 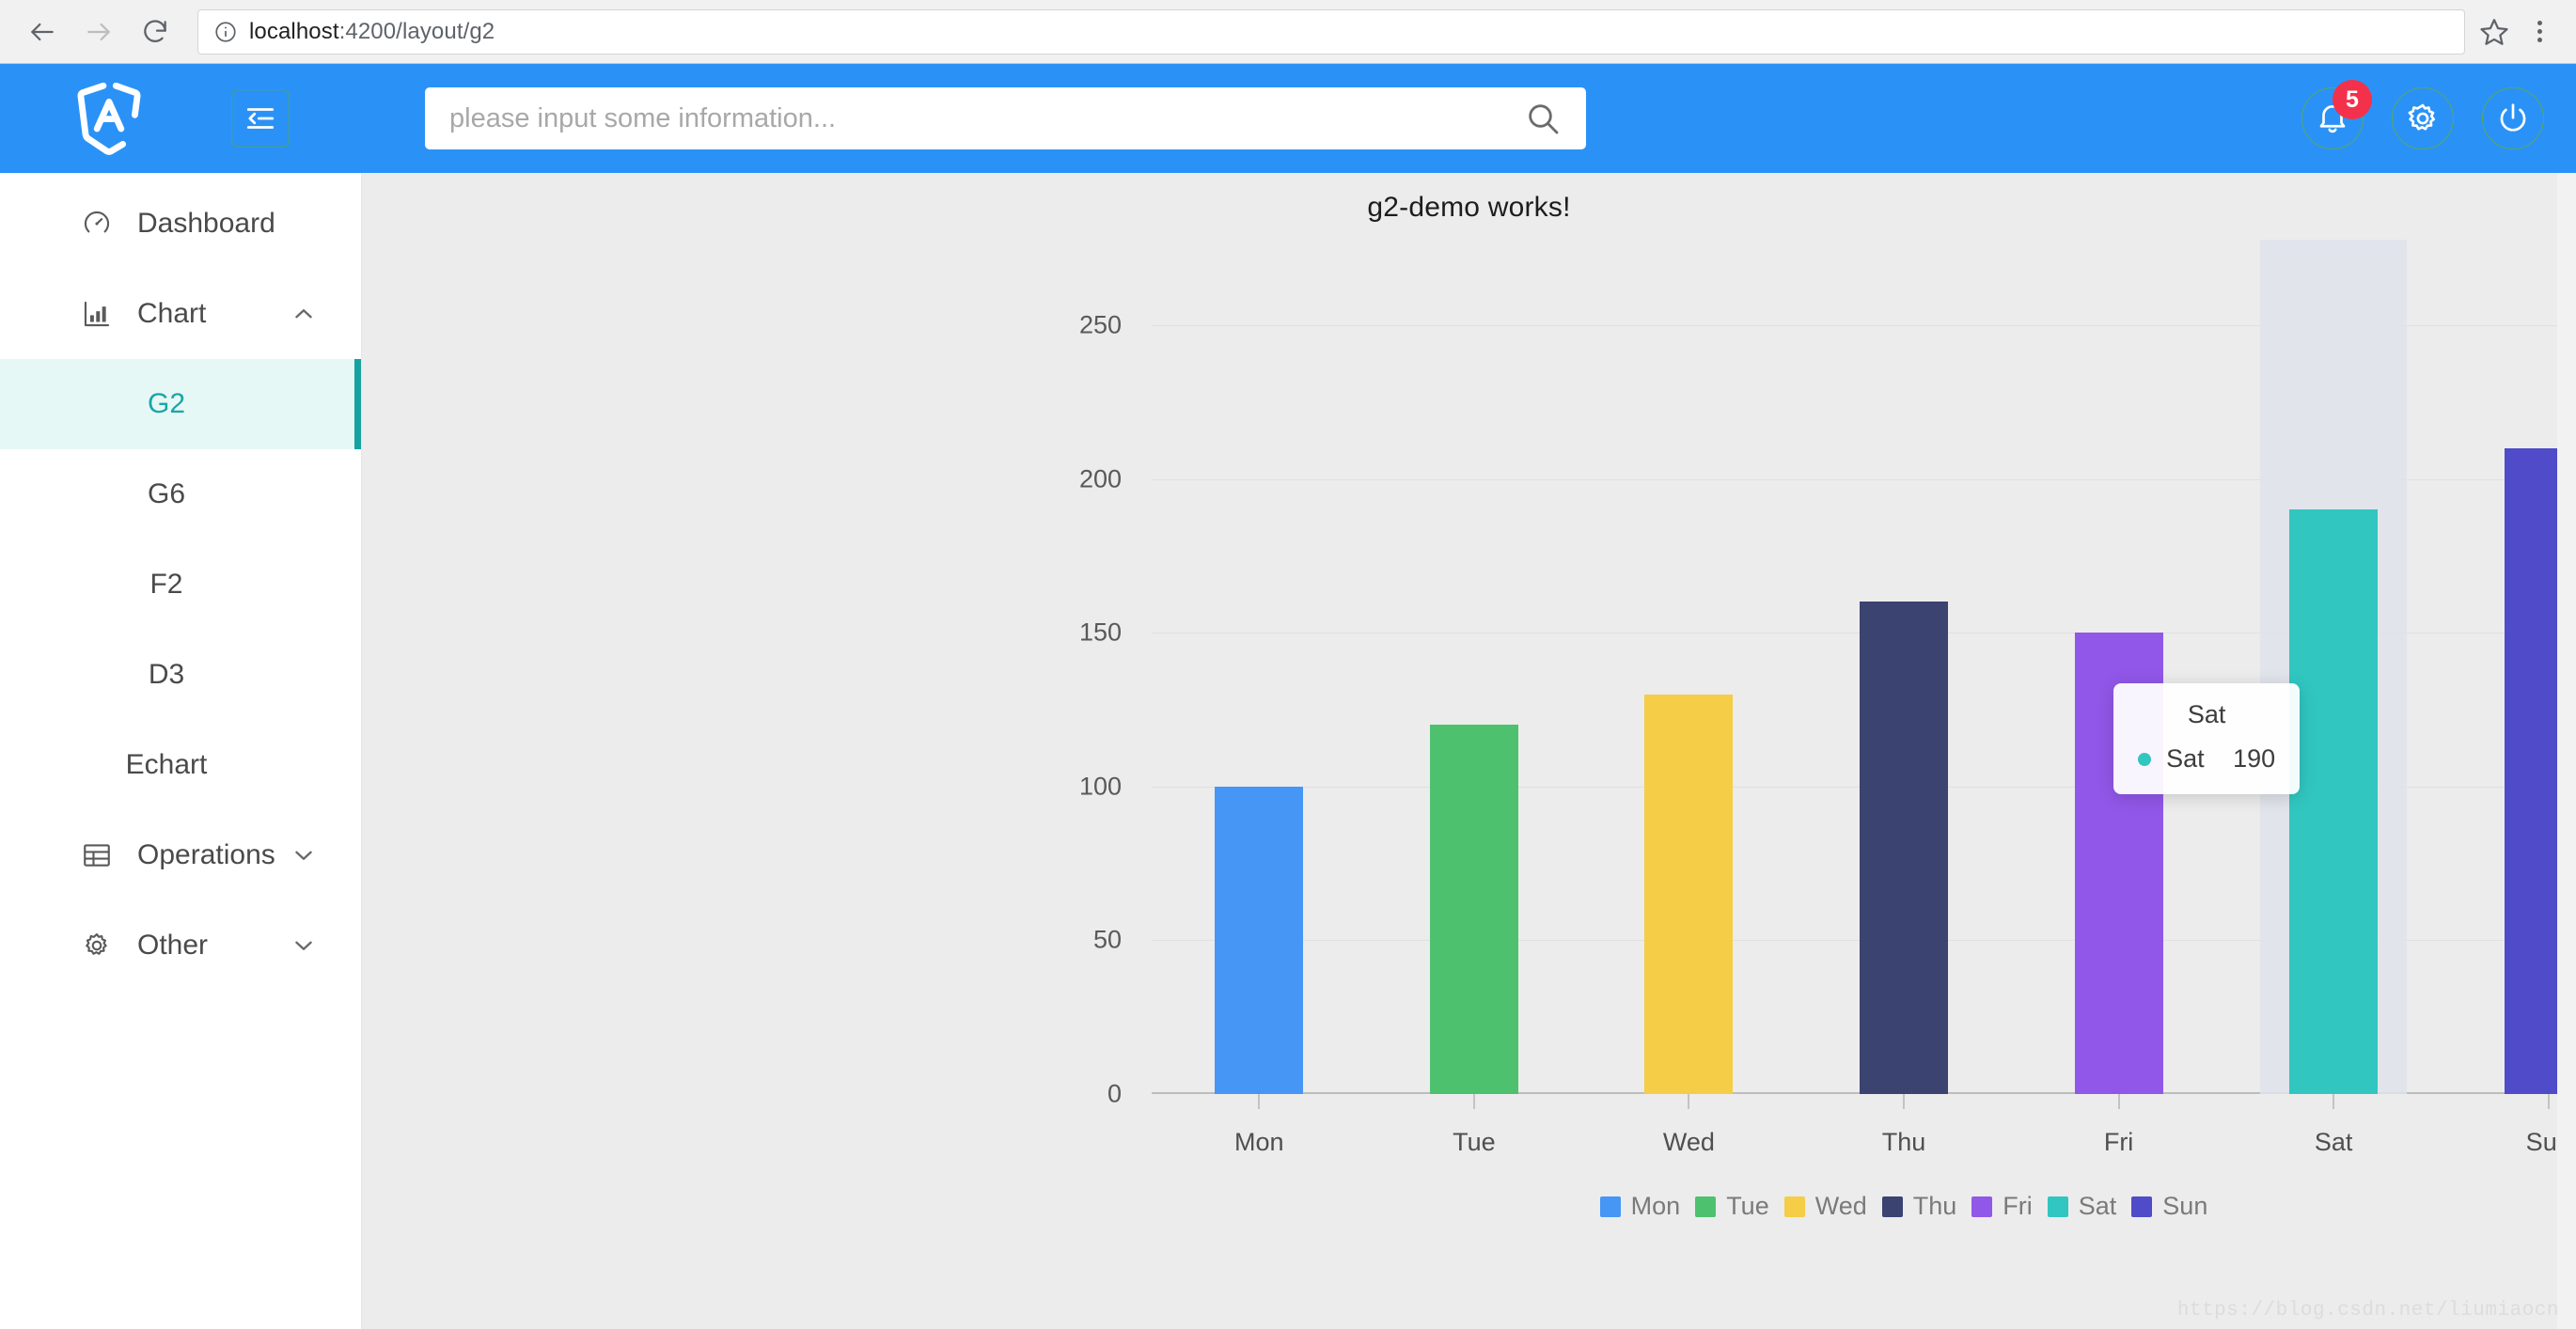 What do you see at coordinates (2539, 32) in the screenshot?
I see `browser-menu-icon` at bounding box center [2539, 32].